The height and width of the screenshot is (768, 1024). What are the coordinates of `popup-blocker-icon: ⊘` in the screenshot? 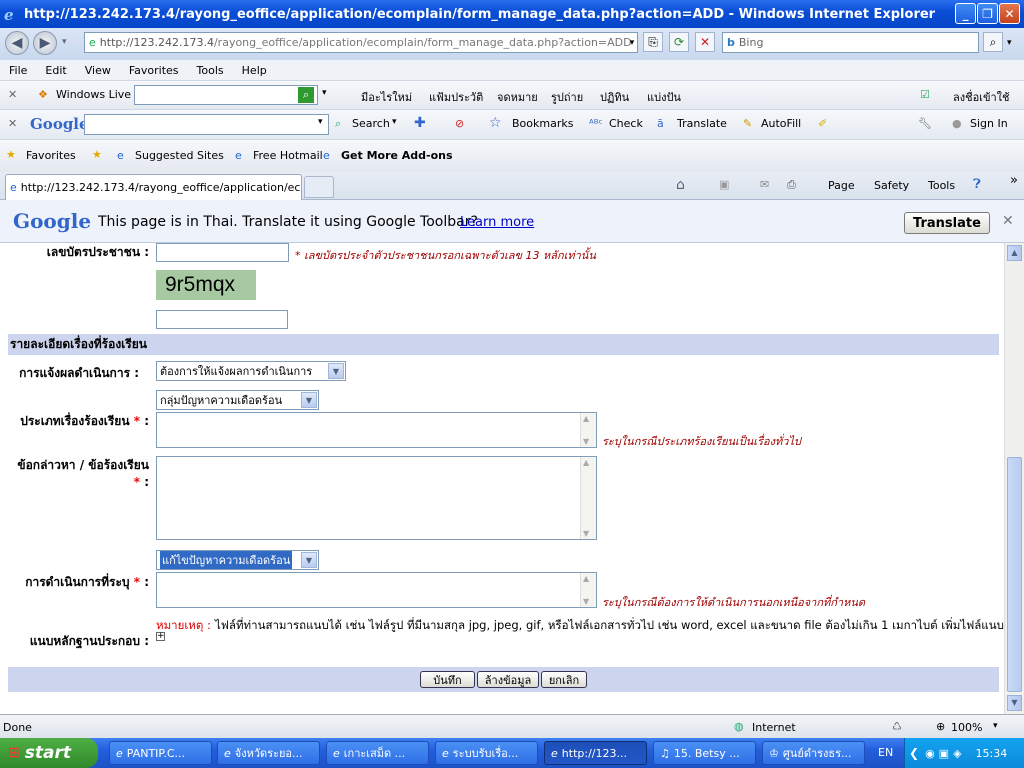 It's located at (459, 123).